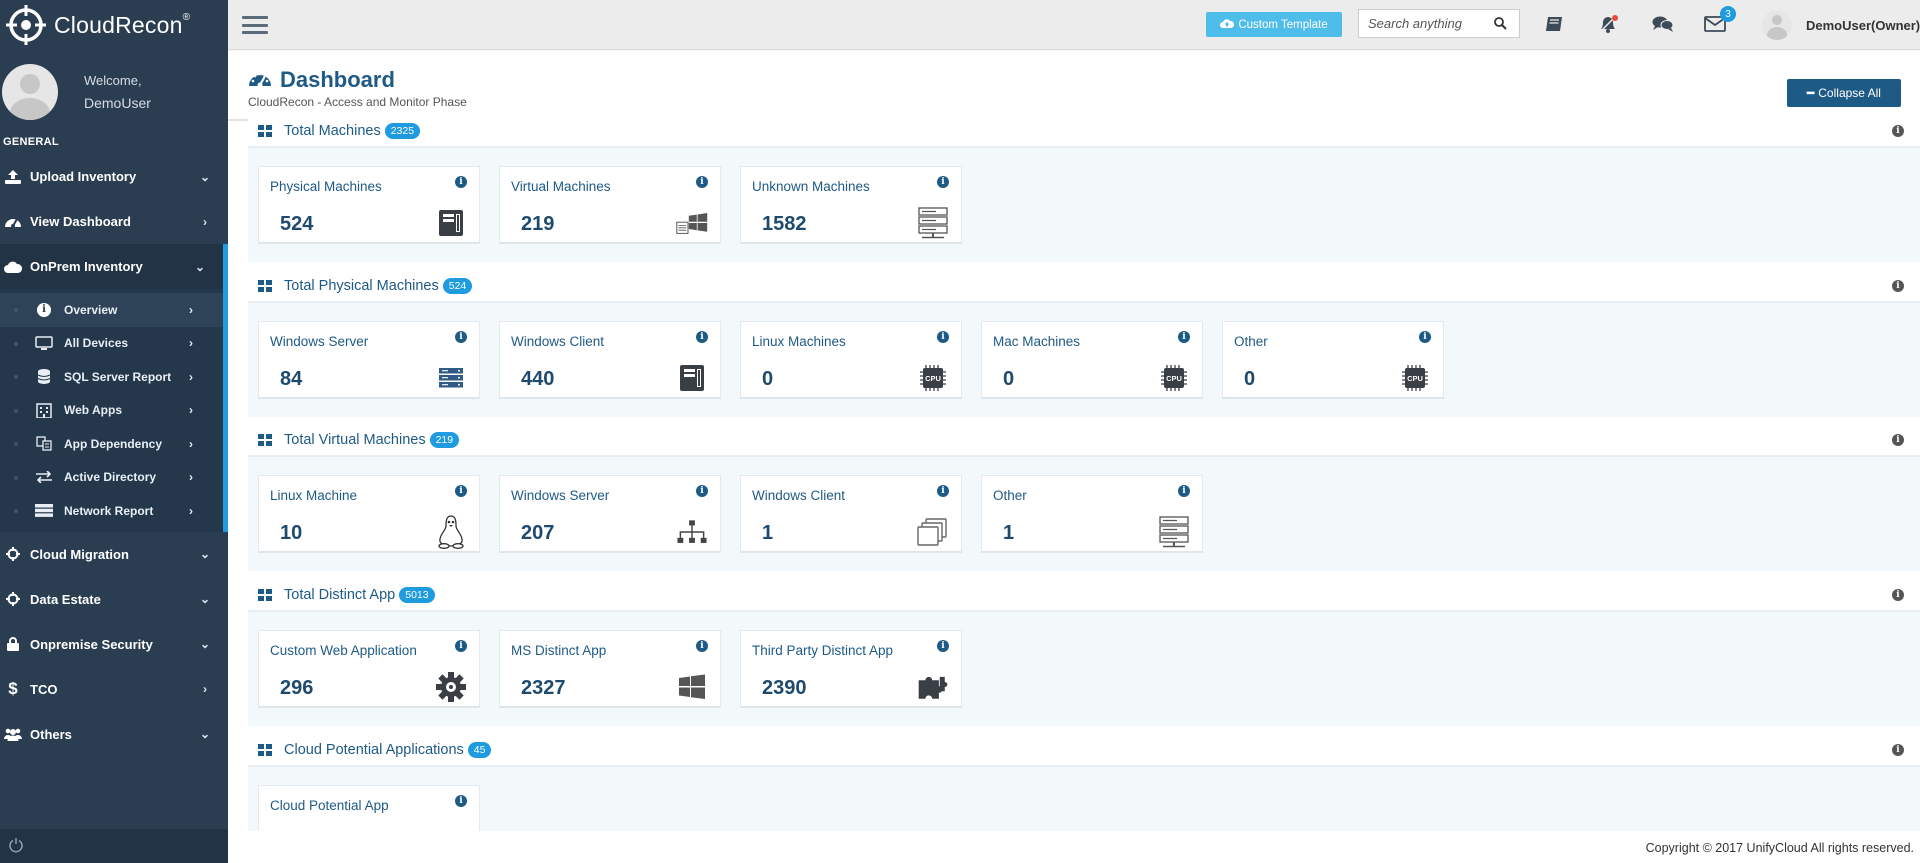  I want to click on search-input, so click(1423, 23).